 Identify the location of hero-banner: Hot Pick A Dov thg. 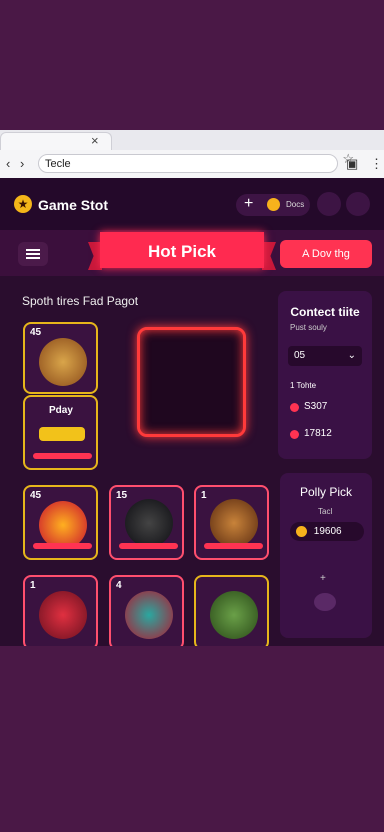
(192, 253).